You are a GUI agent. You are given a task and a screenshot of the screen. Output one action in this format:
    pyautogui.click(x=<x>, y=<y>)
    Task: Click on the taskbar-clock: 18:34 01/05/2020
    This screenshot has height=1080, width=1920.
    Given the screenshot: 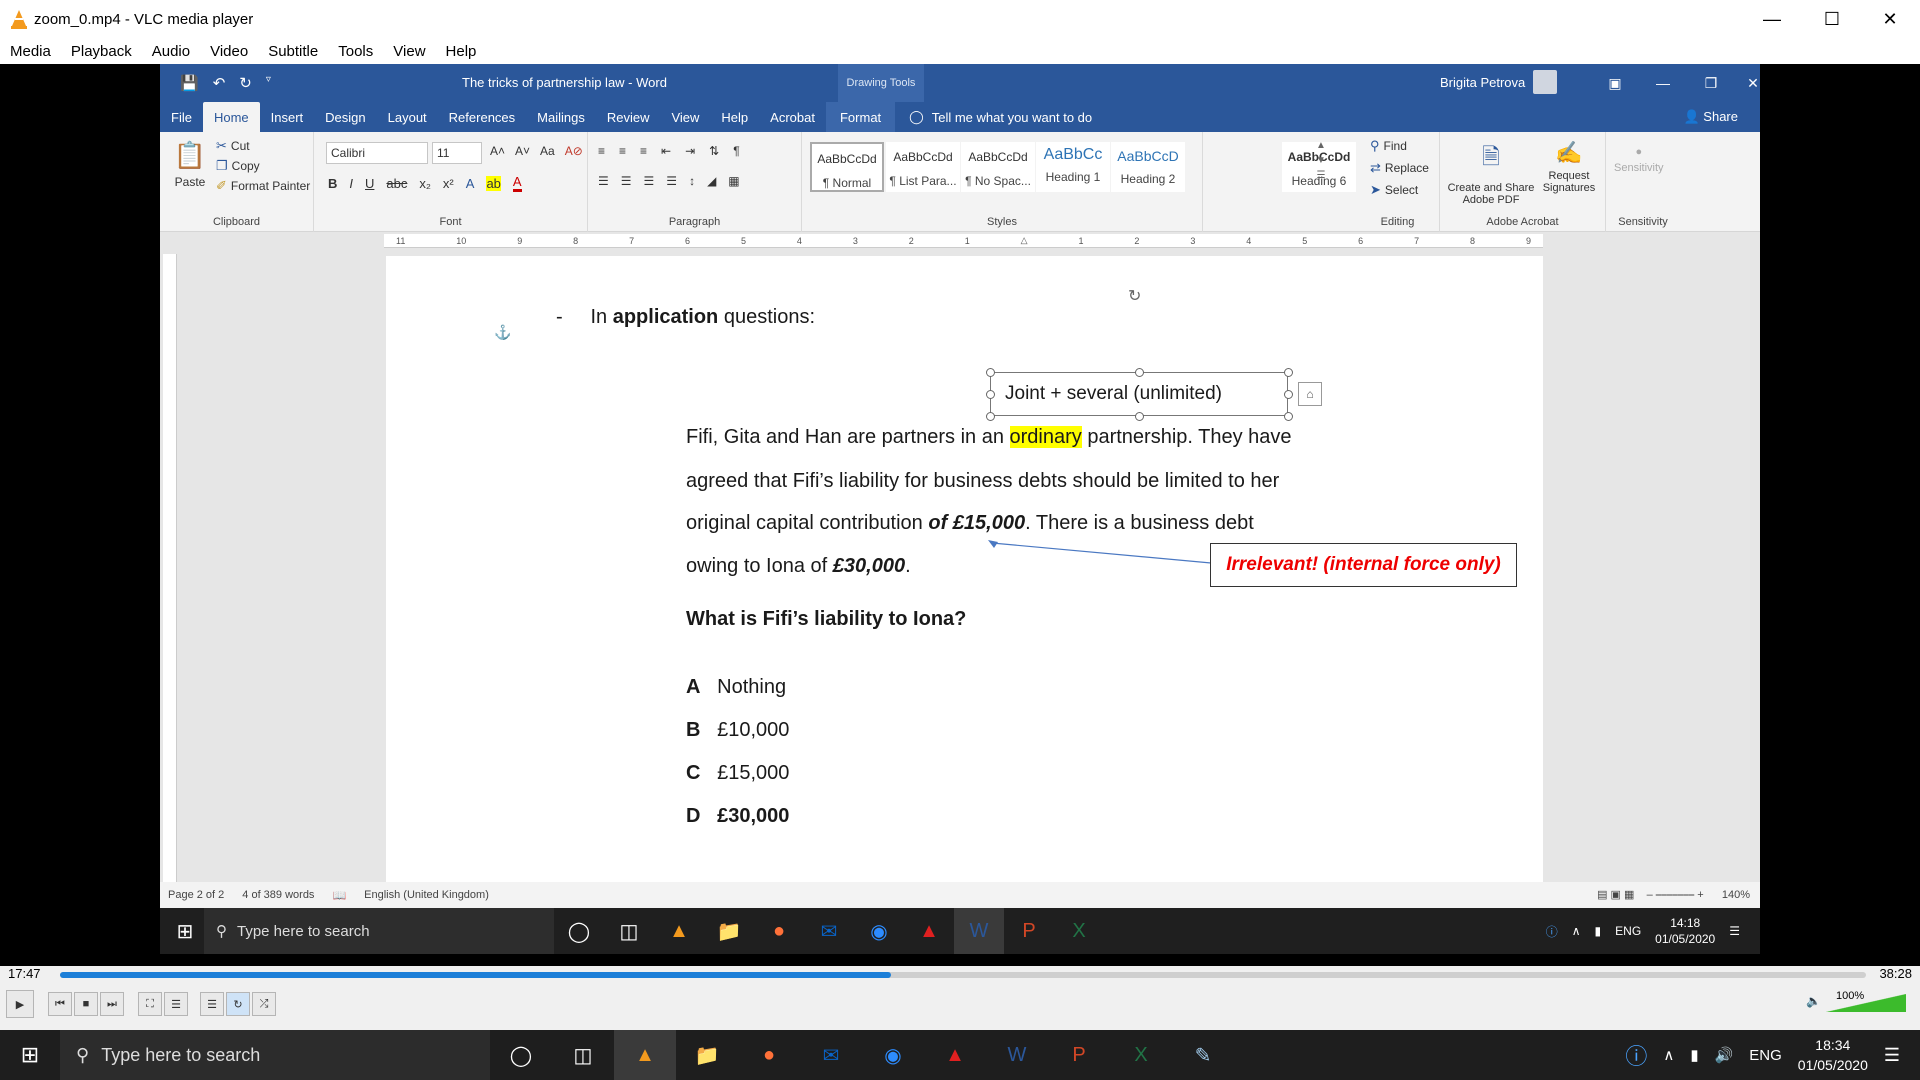 What is the action you would take?
    pyautogui.click(x=1833, y=1055)
    